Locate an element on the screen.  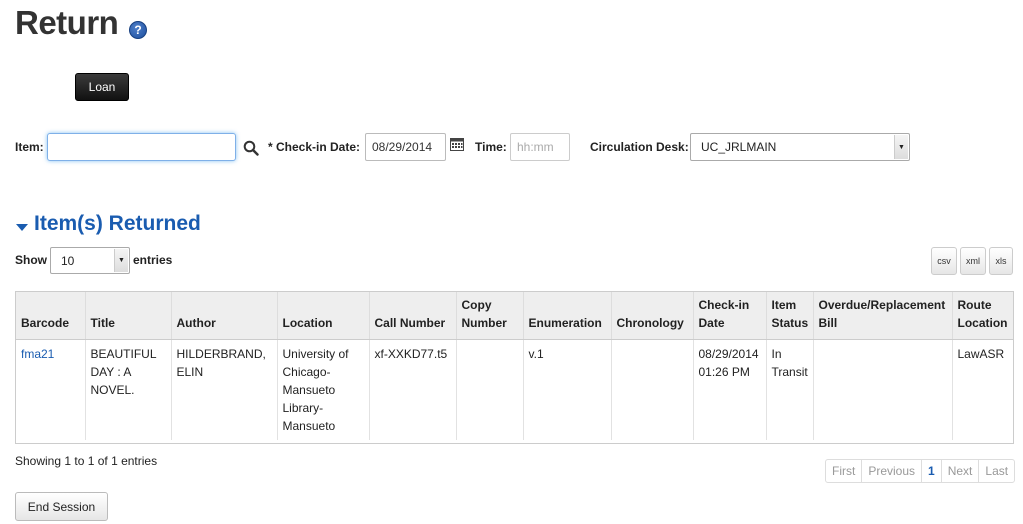
column-header-author: Author is located at coordinates (224, 316).